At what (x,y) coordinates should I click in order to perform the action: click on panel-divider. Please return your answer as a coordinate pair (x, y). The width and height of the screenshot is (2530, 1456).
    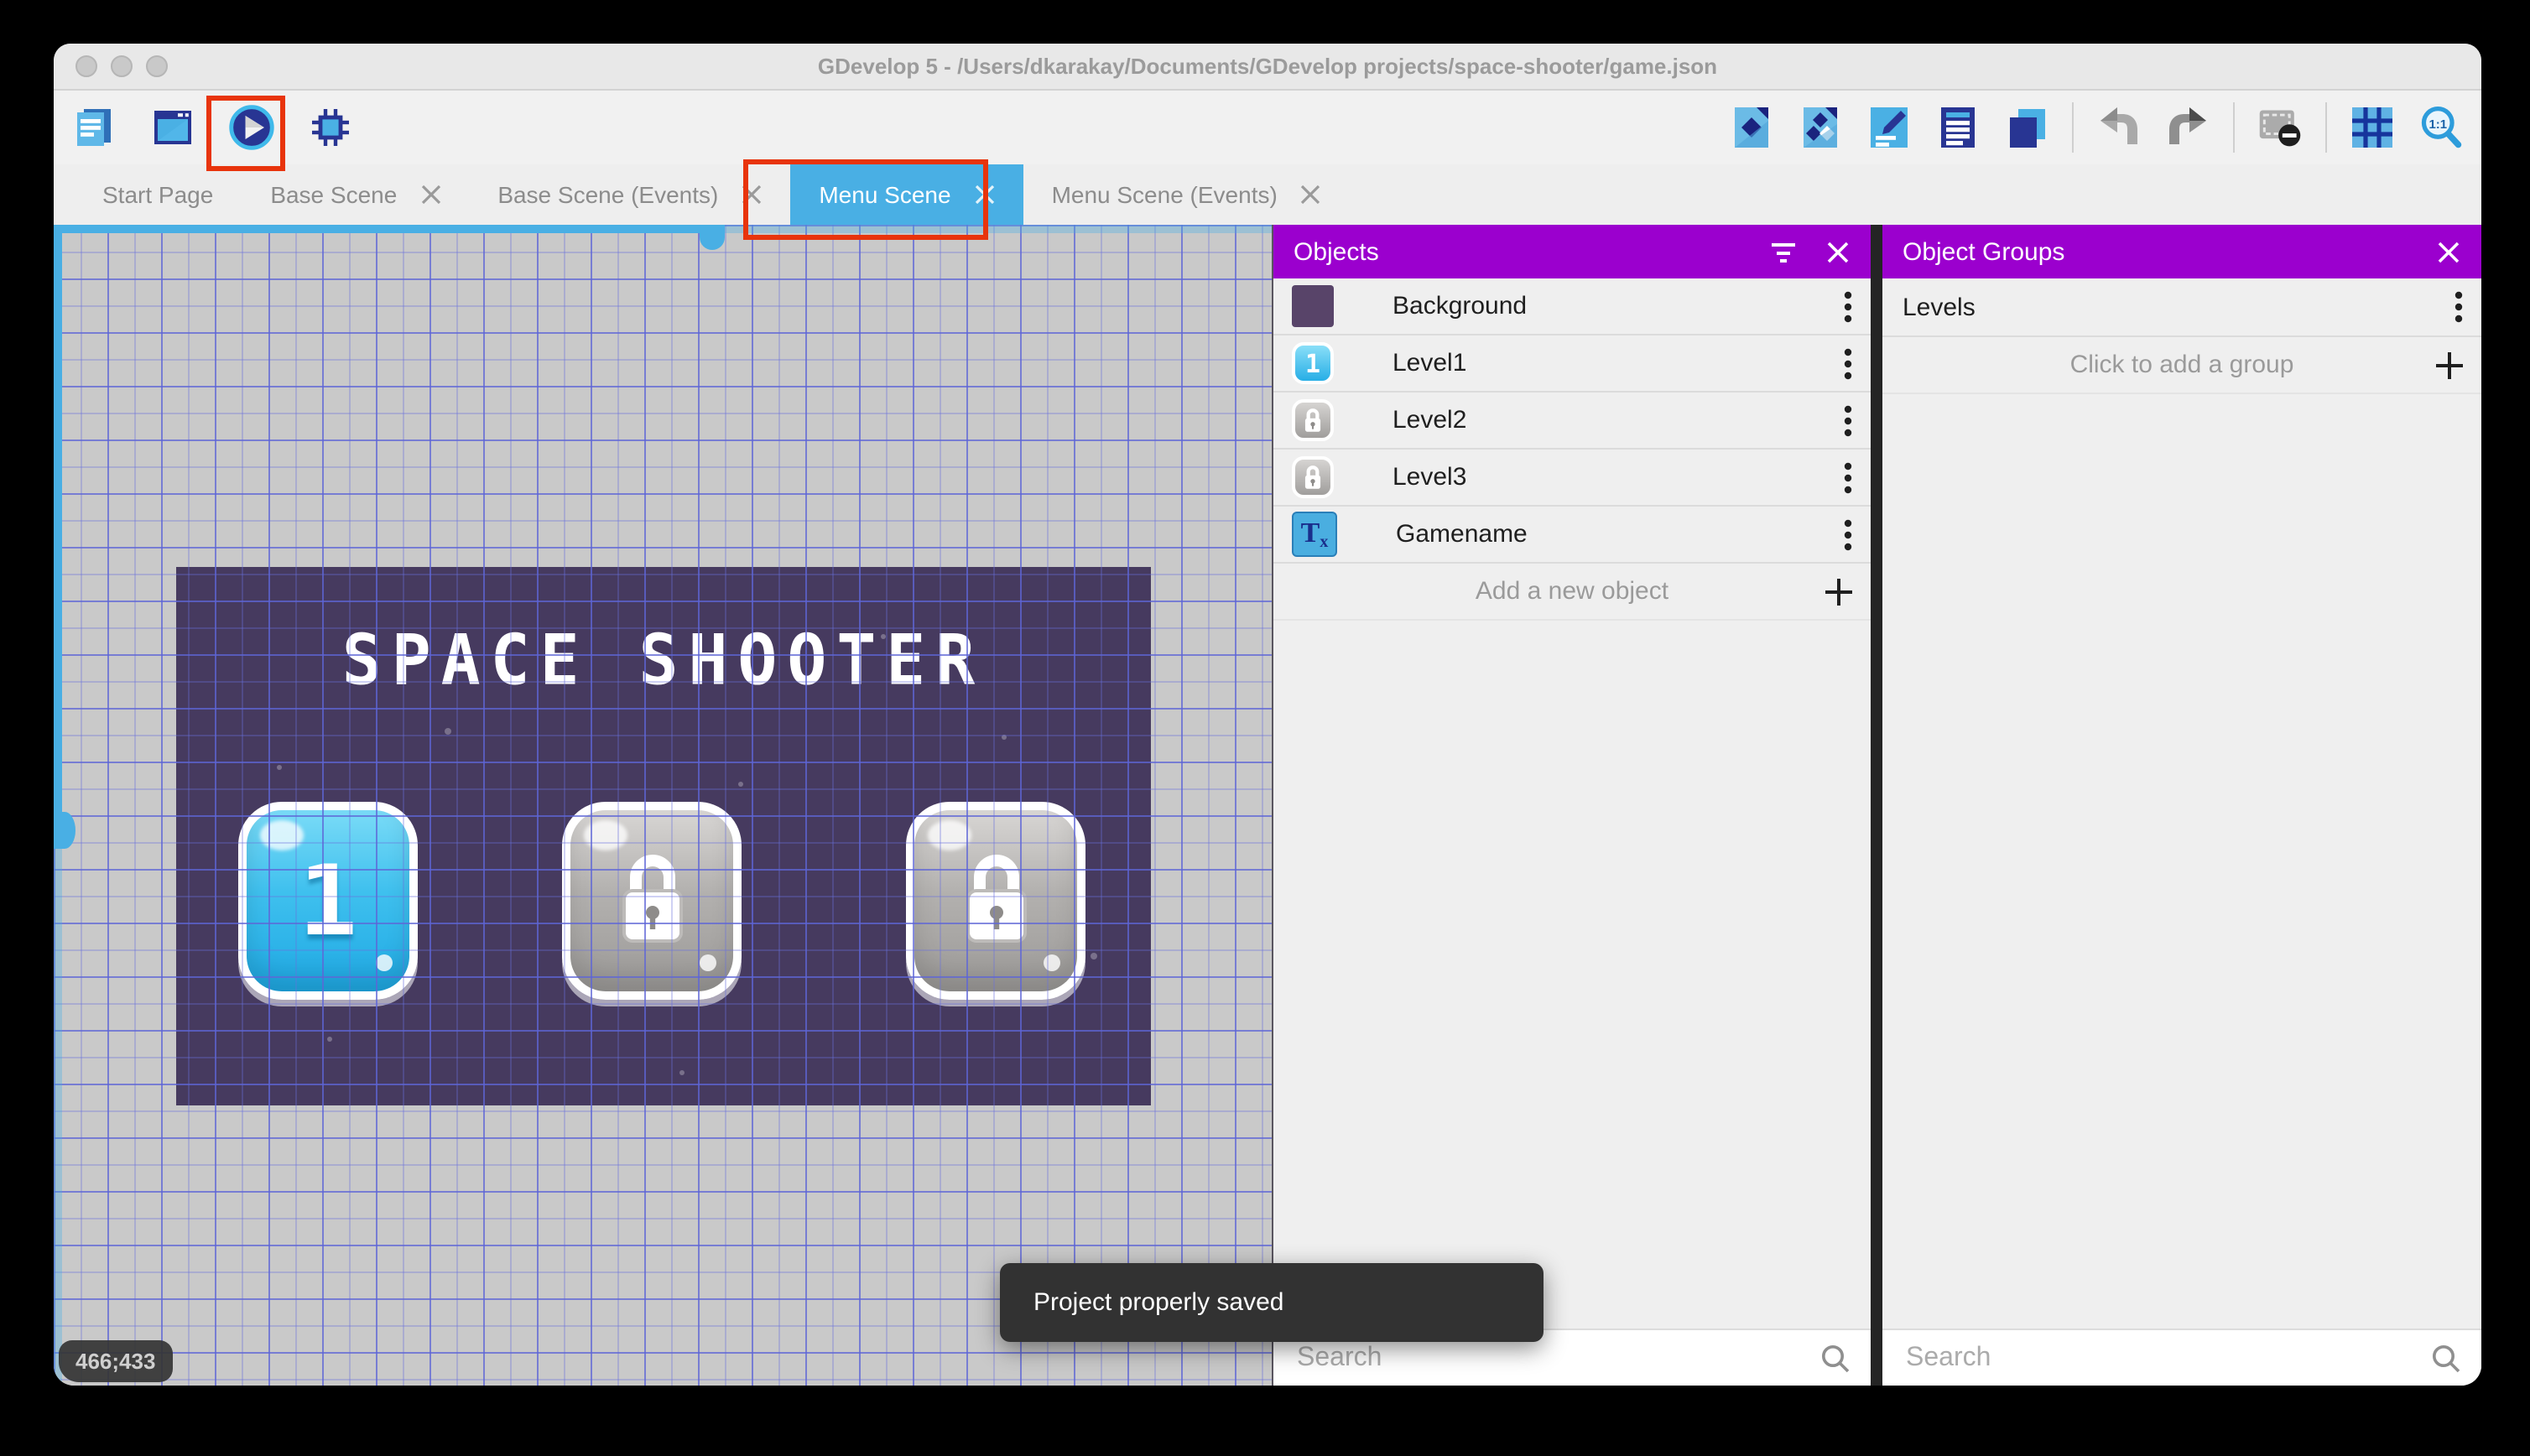
    Looking at the image, I should click on (1876, 806).